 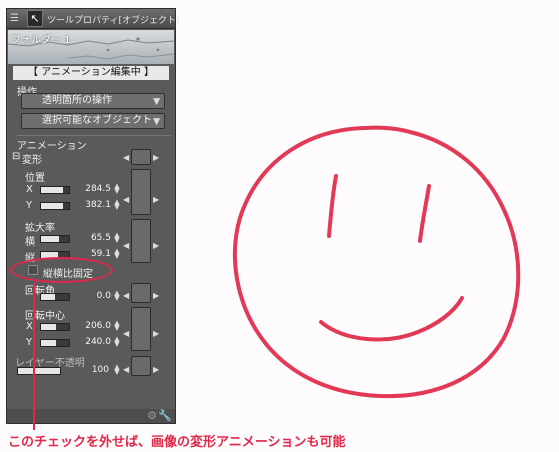 I want to click on position-keyframe-button, so click(x=141, y=192).